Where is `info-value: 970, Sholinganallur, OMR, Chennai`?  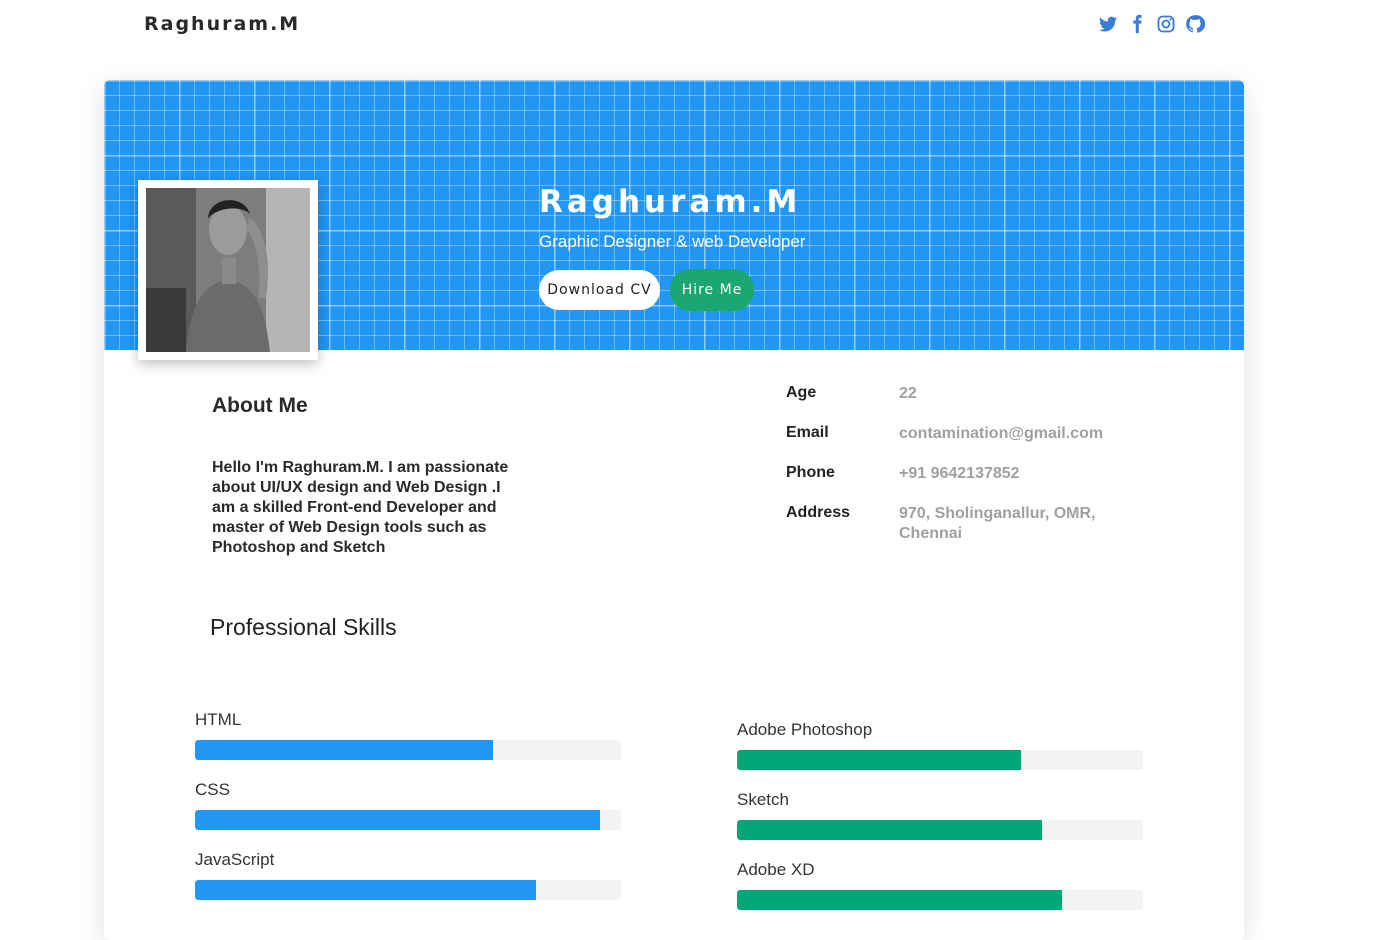 info-value: 970, Sholinganallur, OMR, Chennai is located at coordinates (997, 523).